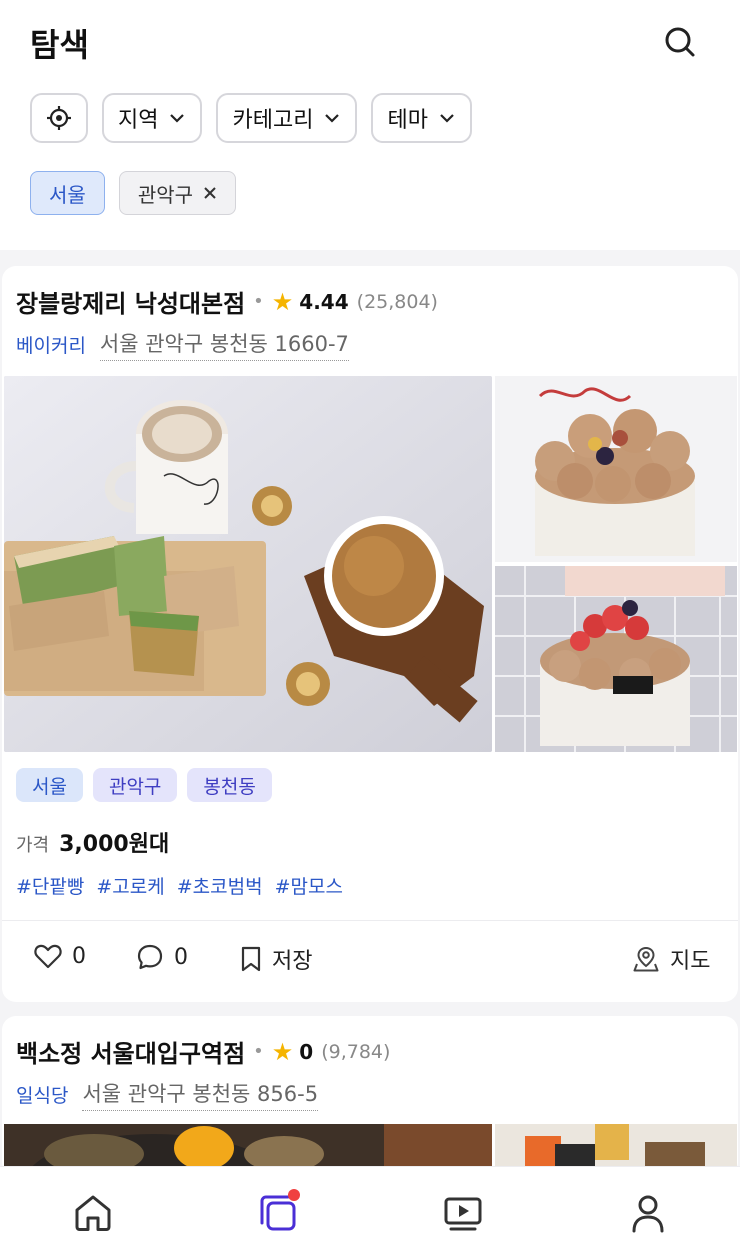 The width and height of the screenshot is (740, 1250). What do you see at coordinates (229, 785) in the screenshot?
I see `region-tag-neighborhood: 봉천동` at bounding box center [229, 785].